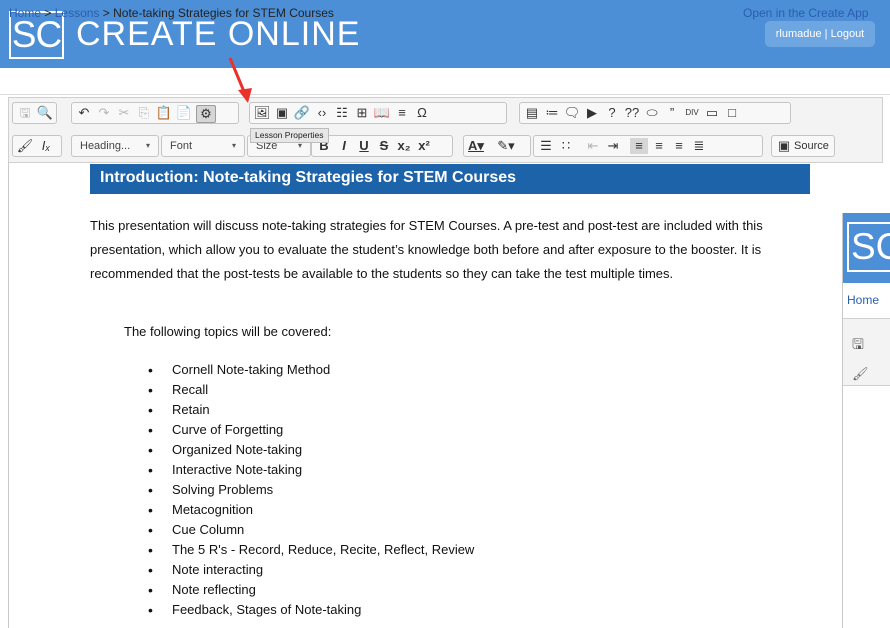  Describe the element at coordinates (311, 390) in the screenshot. I see `list-item: Recall` at that location.